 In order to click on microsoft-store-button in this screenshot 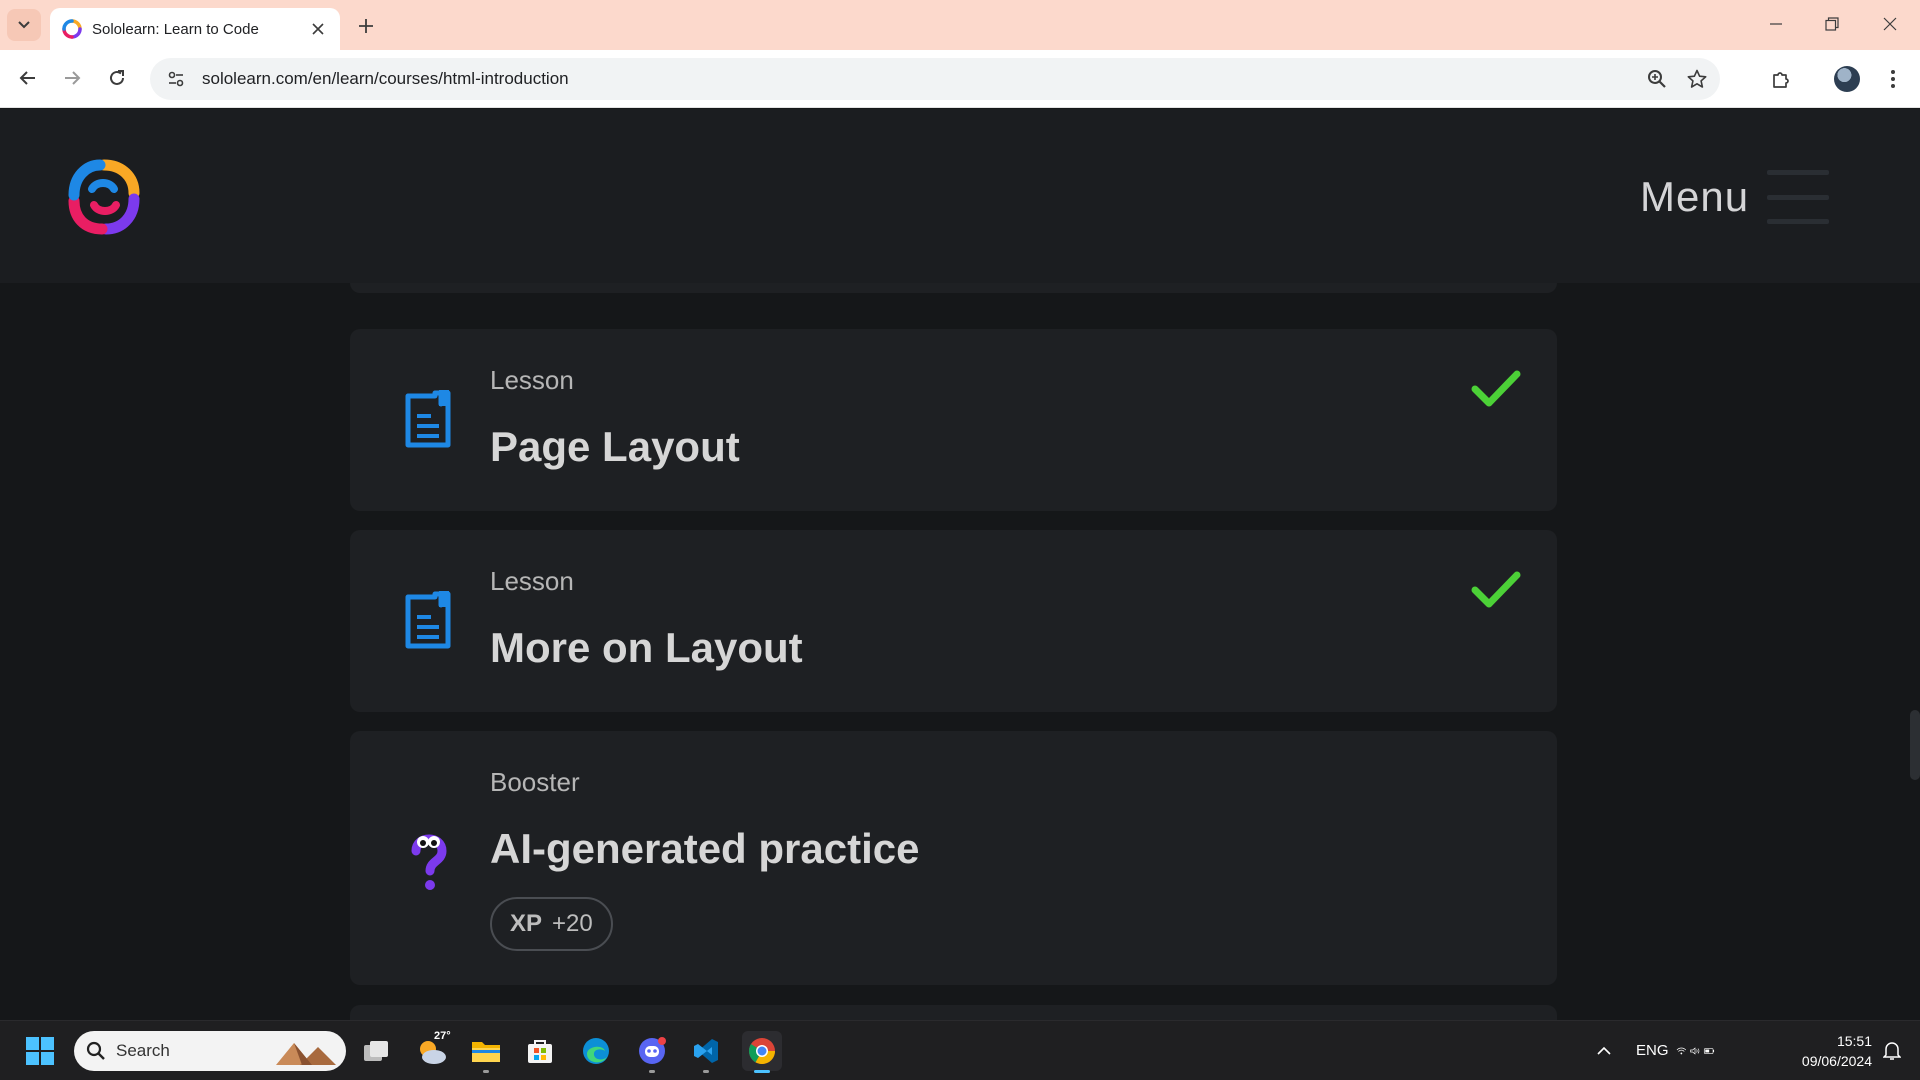, I will do `click(540, 1051)`.